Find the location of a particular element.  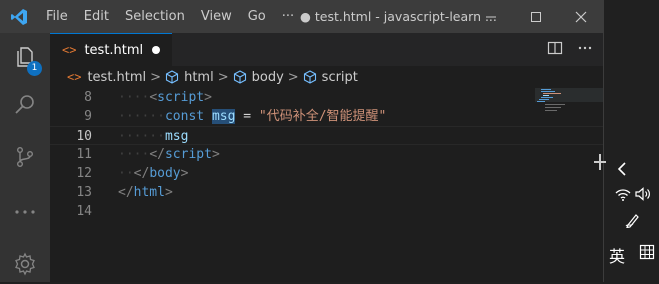

menu-selection: Selection is located at coordinates (155, 16).